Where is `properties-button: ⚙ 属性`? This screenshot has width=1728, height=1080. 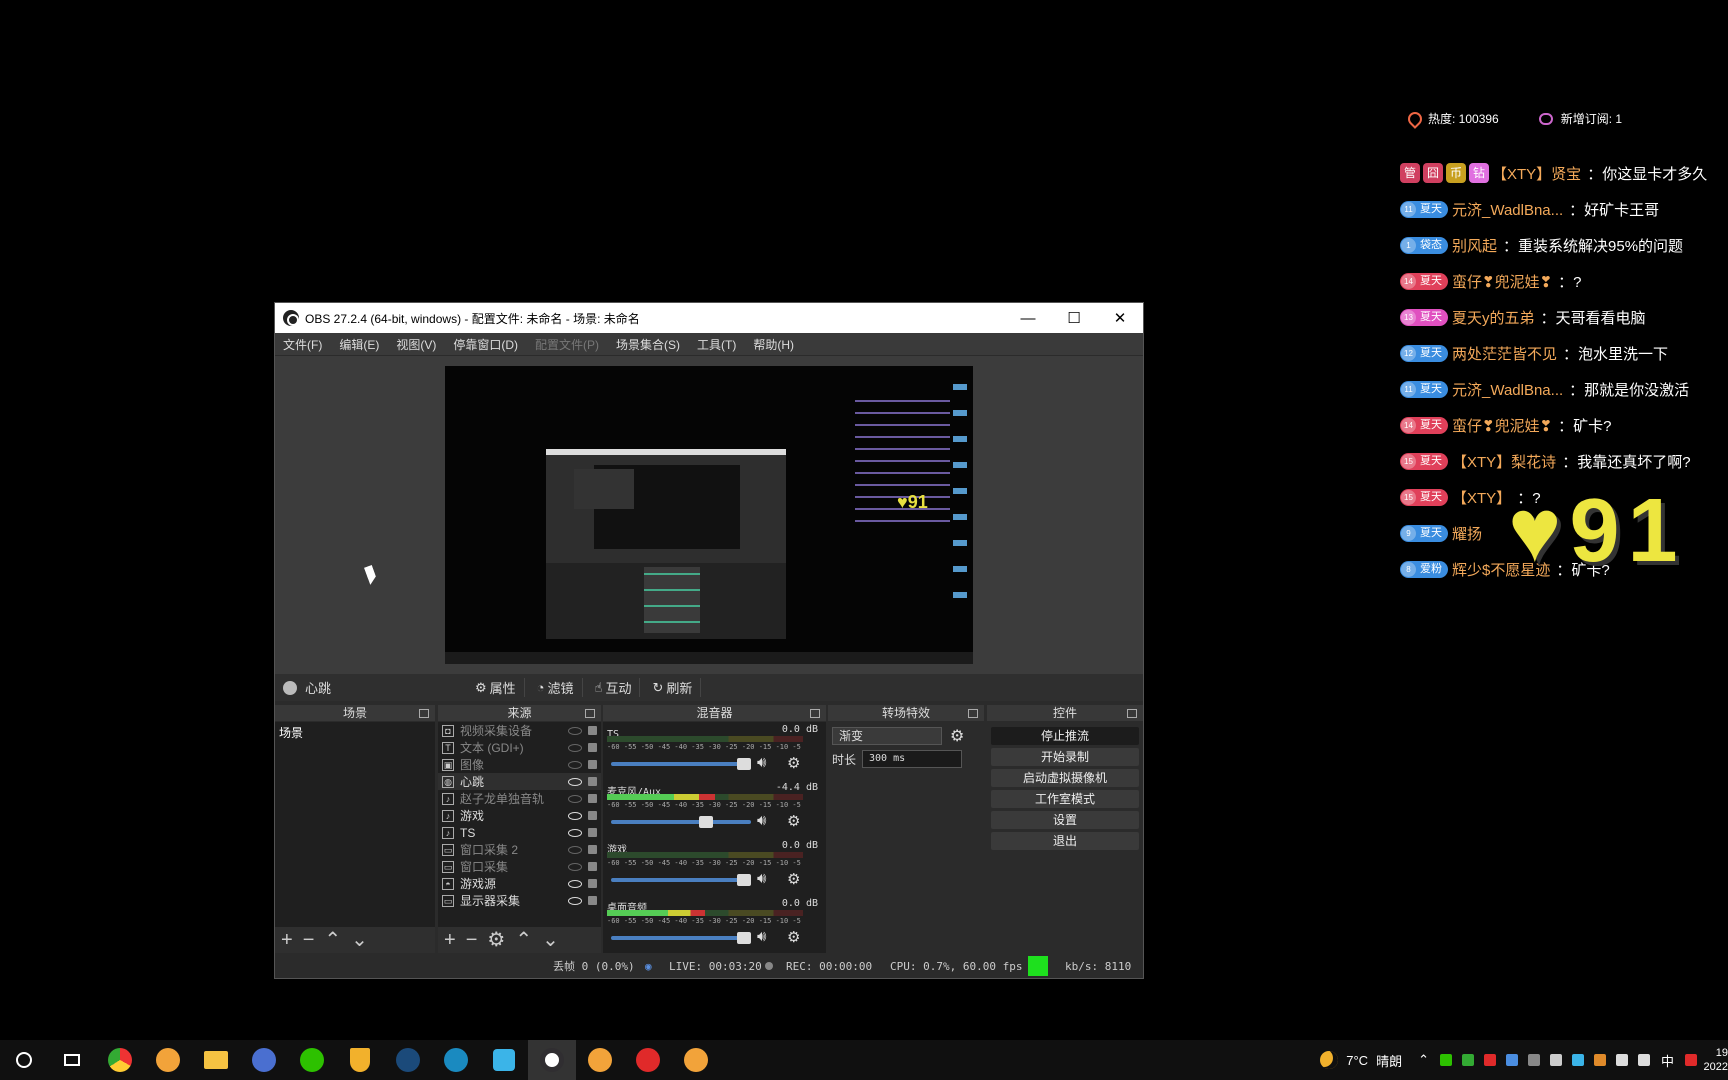 properties-button: ⚙ 属性 is located at coordinates (500, 687).